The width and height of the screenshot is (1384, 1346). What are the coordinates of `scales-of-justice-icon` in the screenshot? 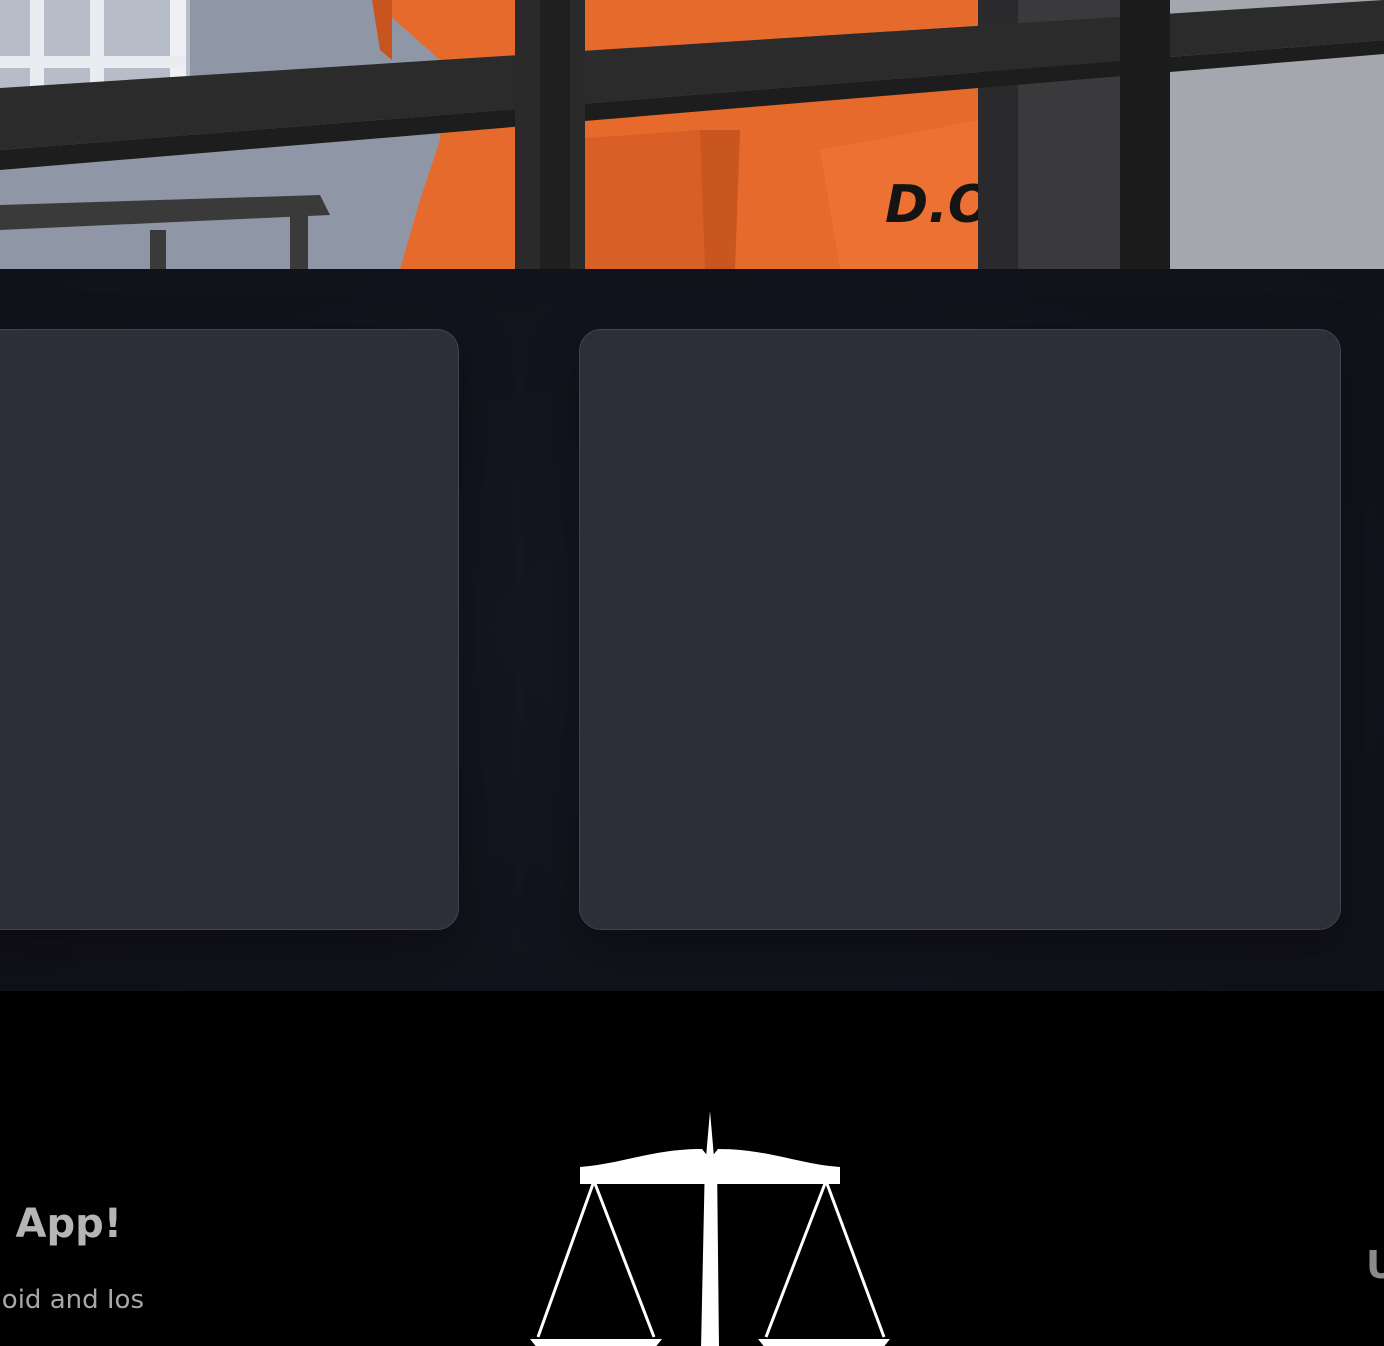 It's located at (710, 1227).